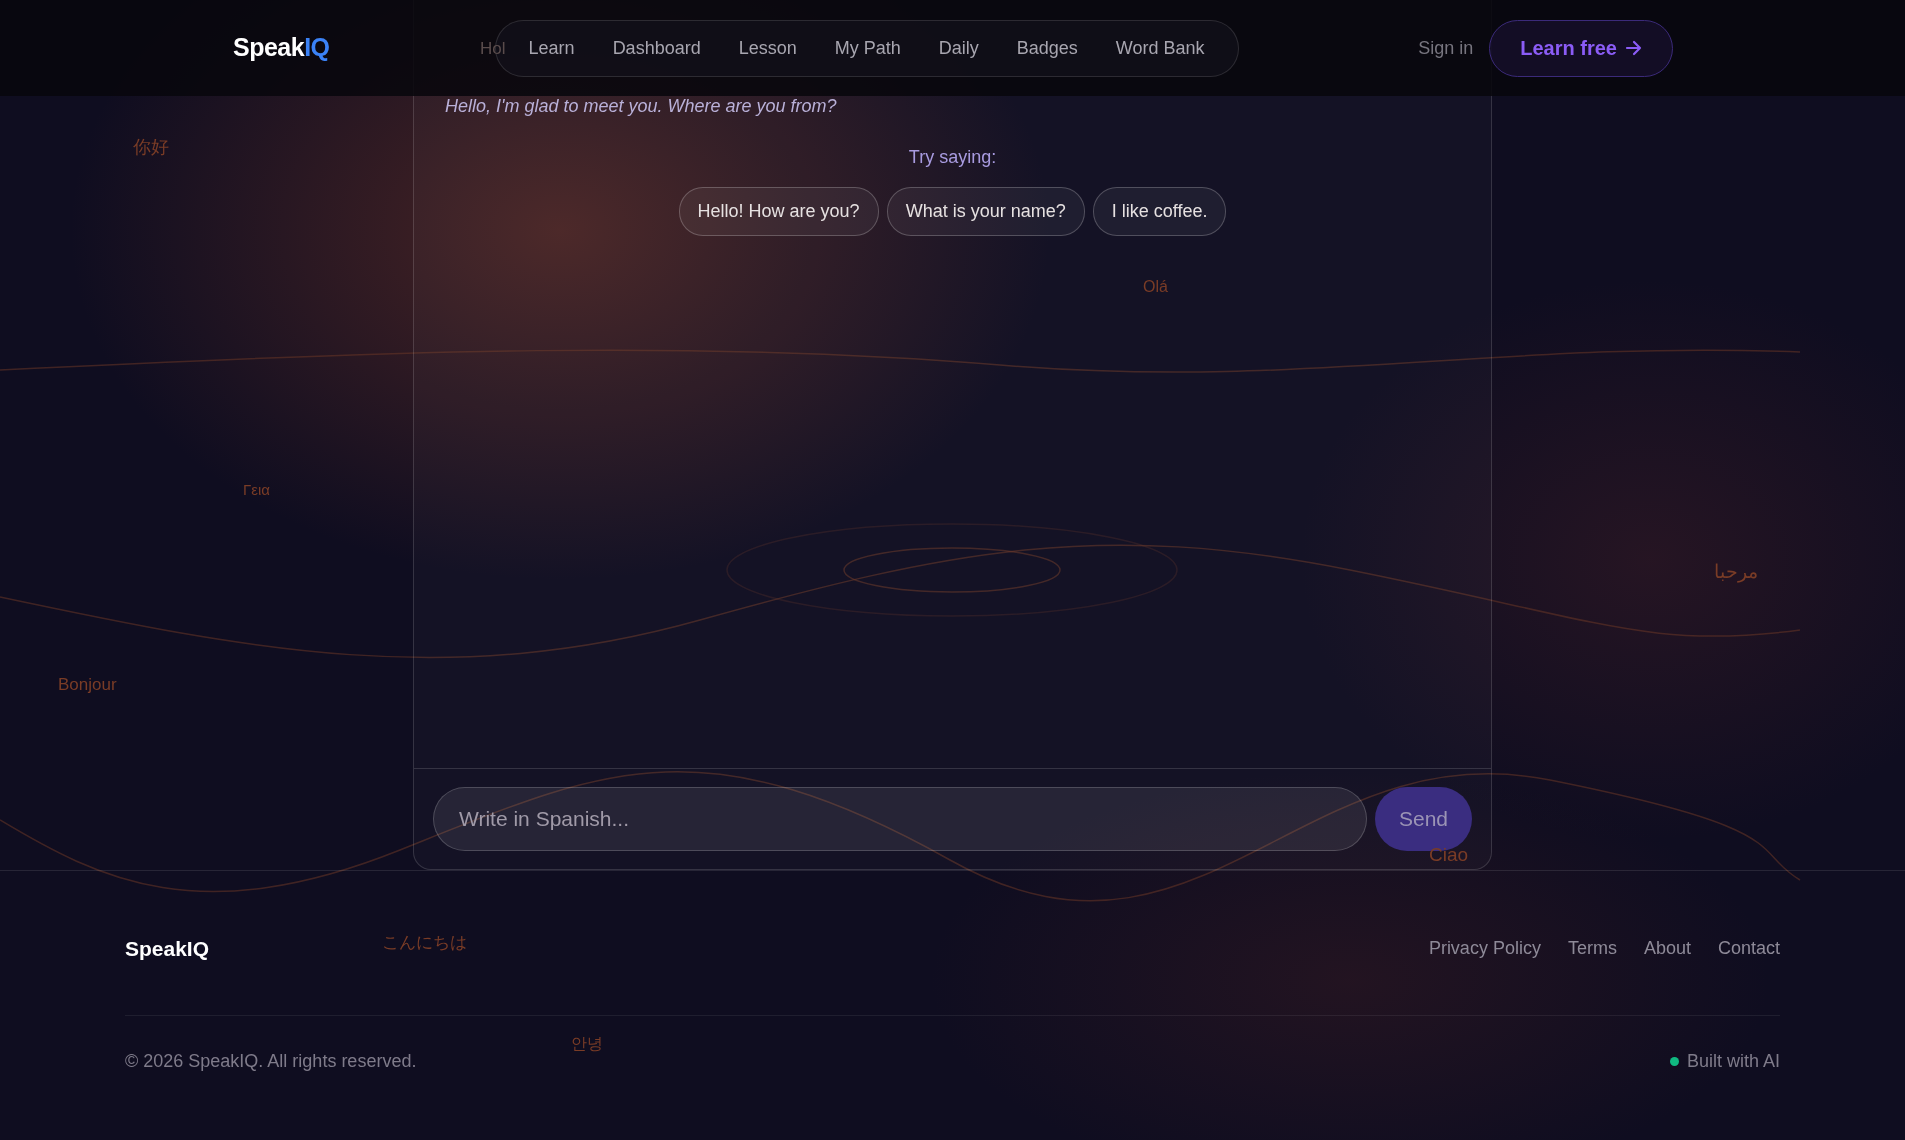 This screenshot has height=1140, width=1905. What do you see at coordinates (587, 1044) in the screenshot?
I see `floating-word: 안녕` at bounding box center [587, 1044].